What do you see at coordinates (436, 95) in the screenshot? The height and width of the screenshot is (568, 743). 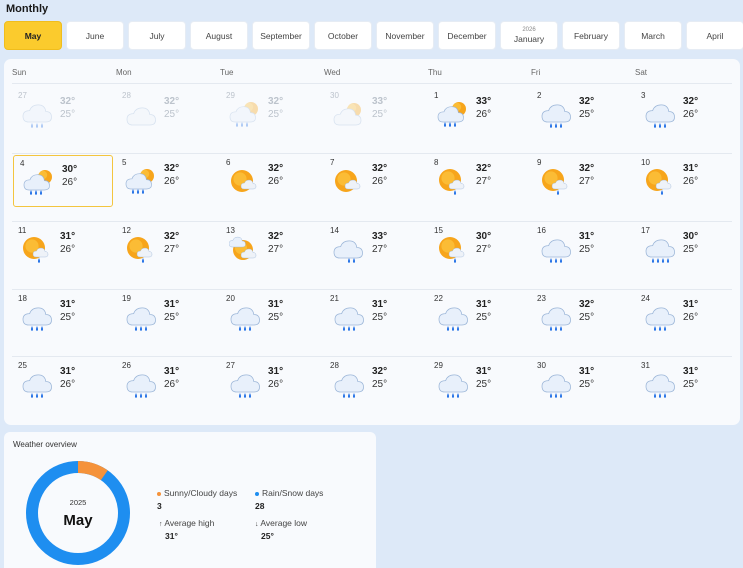 I see `day-number: 1` at bounding box center [436, 95].